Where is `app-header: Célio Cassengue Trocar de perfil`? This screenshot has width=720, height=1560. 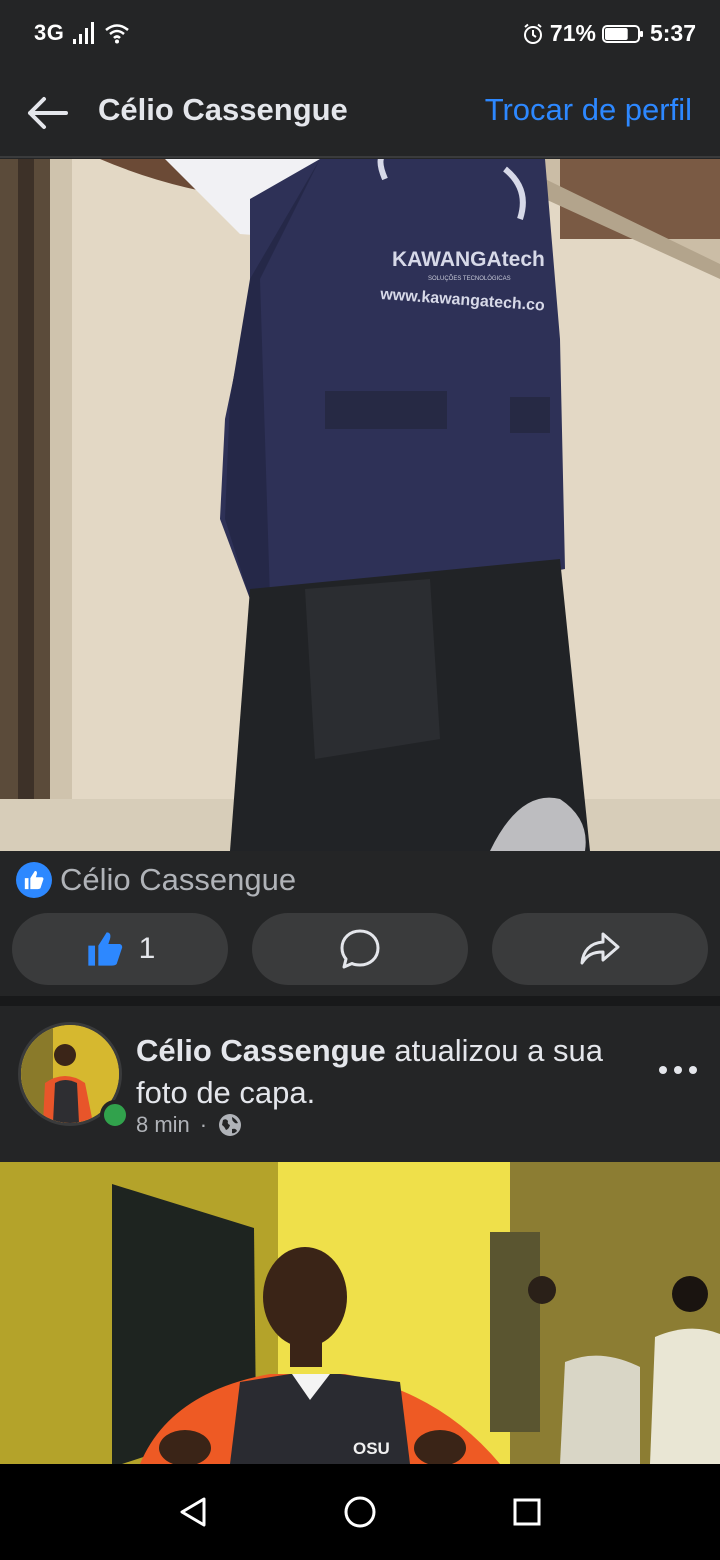 app-header: Célio Cassengue Trocar de perfil is located at coordinates (360, 113).